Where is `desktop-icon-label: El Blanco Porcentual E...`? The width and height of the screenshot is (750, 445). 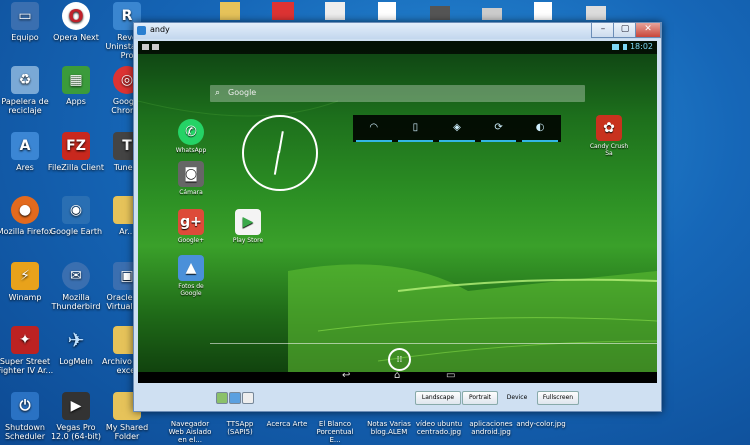 desktop-icon-label: El Blanco Porcentual E... is located at coordinates (335, 432).